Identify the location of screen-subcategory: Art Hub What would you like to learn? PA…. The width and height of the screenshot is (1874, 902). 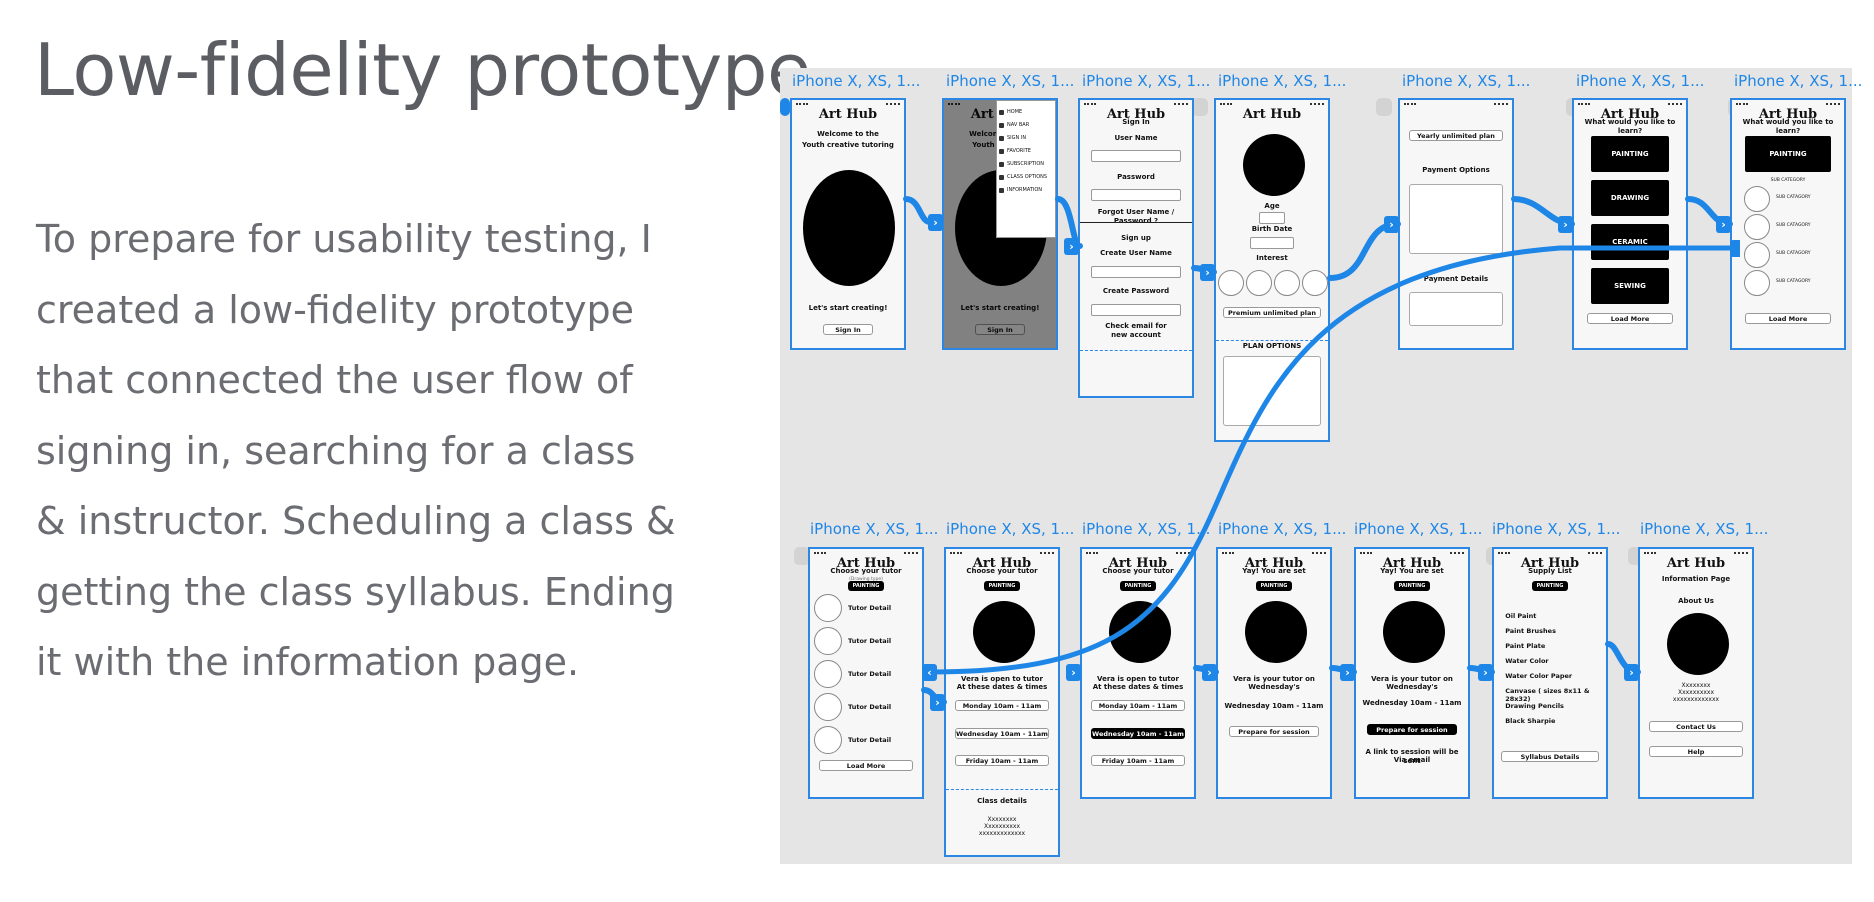
(1788, 224).